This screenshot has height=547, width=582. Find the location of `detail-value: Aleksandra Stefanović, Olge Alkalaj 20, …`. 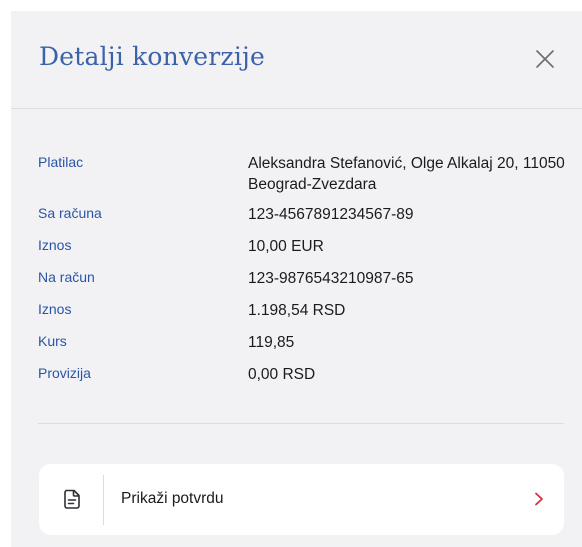

detail-value: Aleksandra Stefanović, Olge Alkalaj 20, … is located at coordinates (406, 174).